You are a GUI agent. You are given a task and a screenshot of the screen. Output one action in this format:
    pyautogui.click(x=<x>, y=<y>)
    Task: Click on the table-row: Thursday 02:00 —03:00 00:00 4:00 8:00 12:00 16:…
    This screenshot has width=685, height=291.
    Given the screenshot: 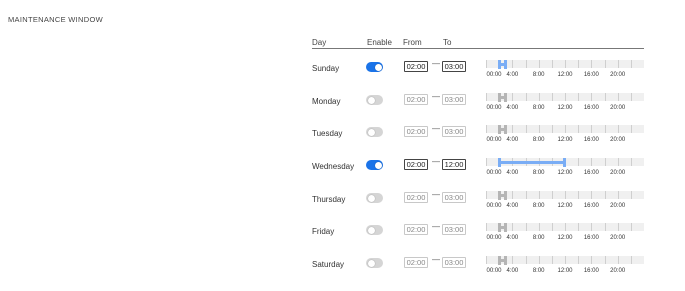 What is the action you would take?
    pyautogui.click(x=478, y=203)
    